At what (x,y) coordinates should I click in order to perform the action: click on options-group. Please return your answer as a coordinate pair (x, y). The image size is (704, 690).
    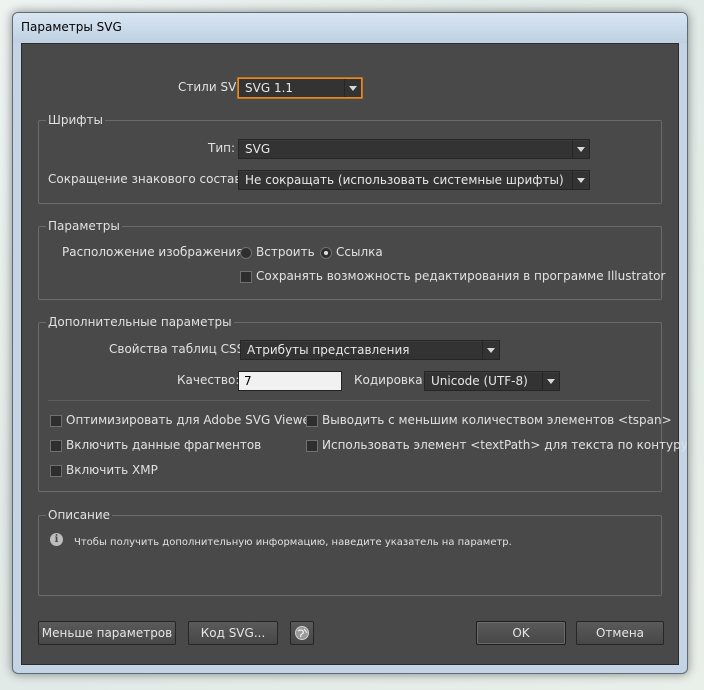
    Looking at the image, I should click on (350, 263).